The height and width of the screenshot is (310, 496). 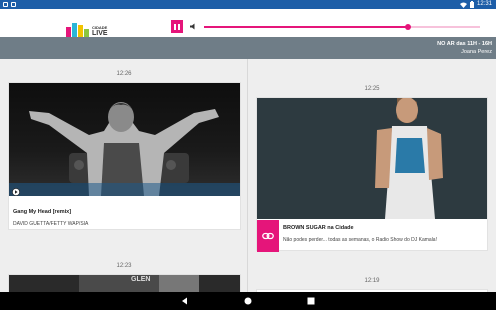 I want to click on program-host: Joana Perez, so click(x=476, y=52).